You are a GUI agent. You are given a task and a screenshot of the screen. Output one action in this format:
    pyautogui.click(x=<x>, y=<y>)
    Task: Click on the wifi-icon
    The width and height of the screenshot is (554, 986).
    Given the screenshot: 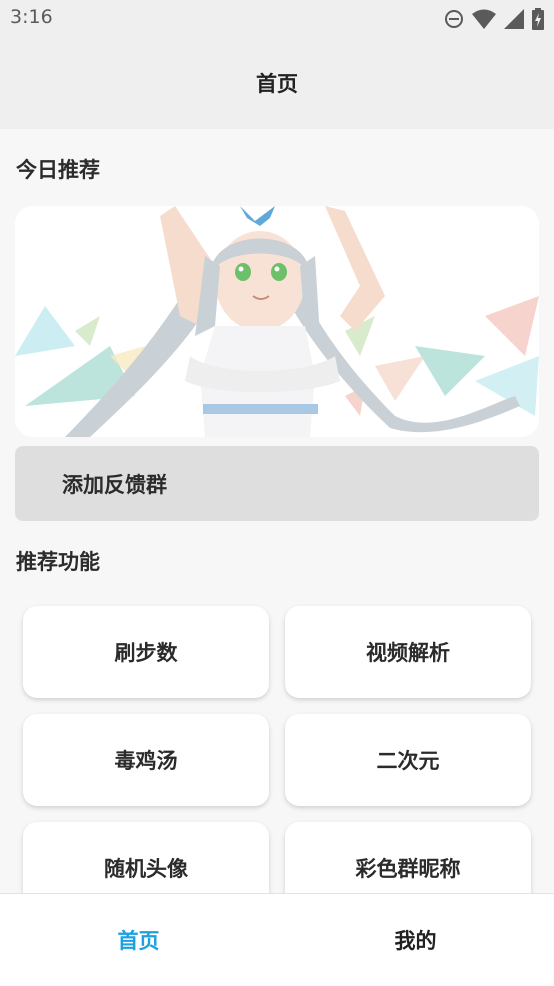 What is the action you would take?
    pyautogui.click(x=484, y=19)
    